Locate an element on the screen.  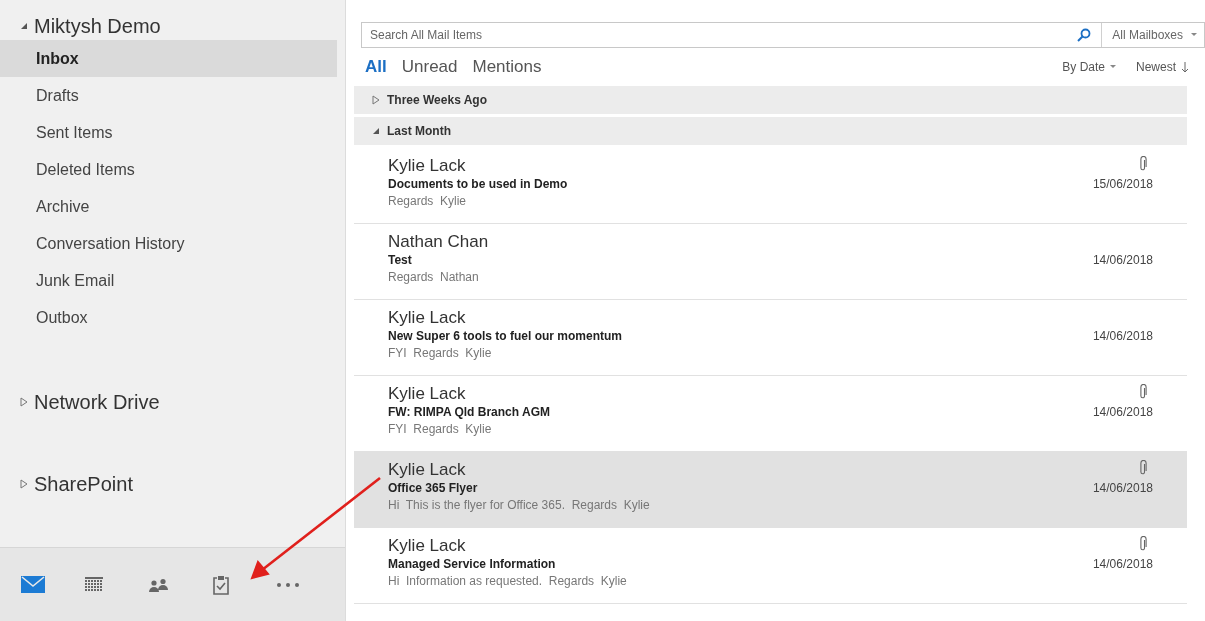
message-preview: Hi This is the flyer for Office 365. Regards Kylie is located at coordinates (519, 505).